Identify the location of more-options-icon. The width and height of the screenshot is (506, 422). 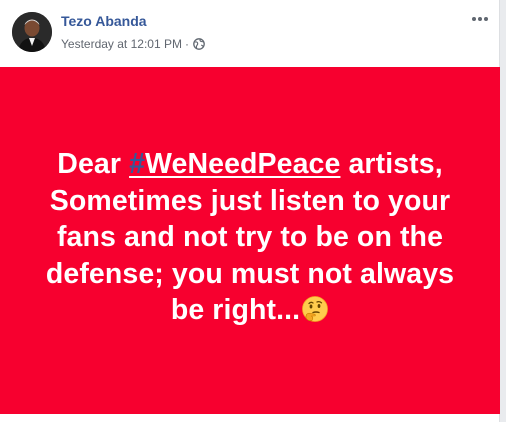
(480, 19).